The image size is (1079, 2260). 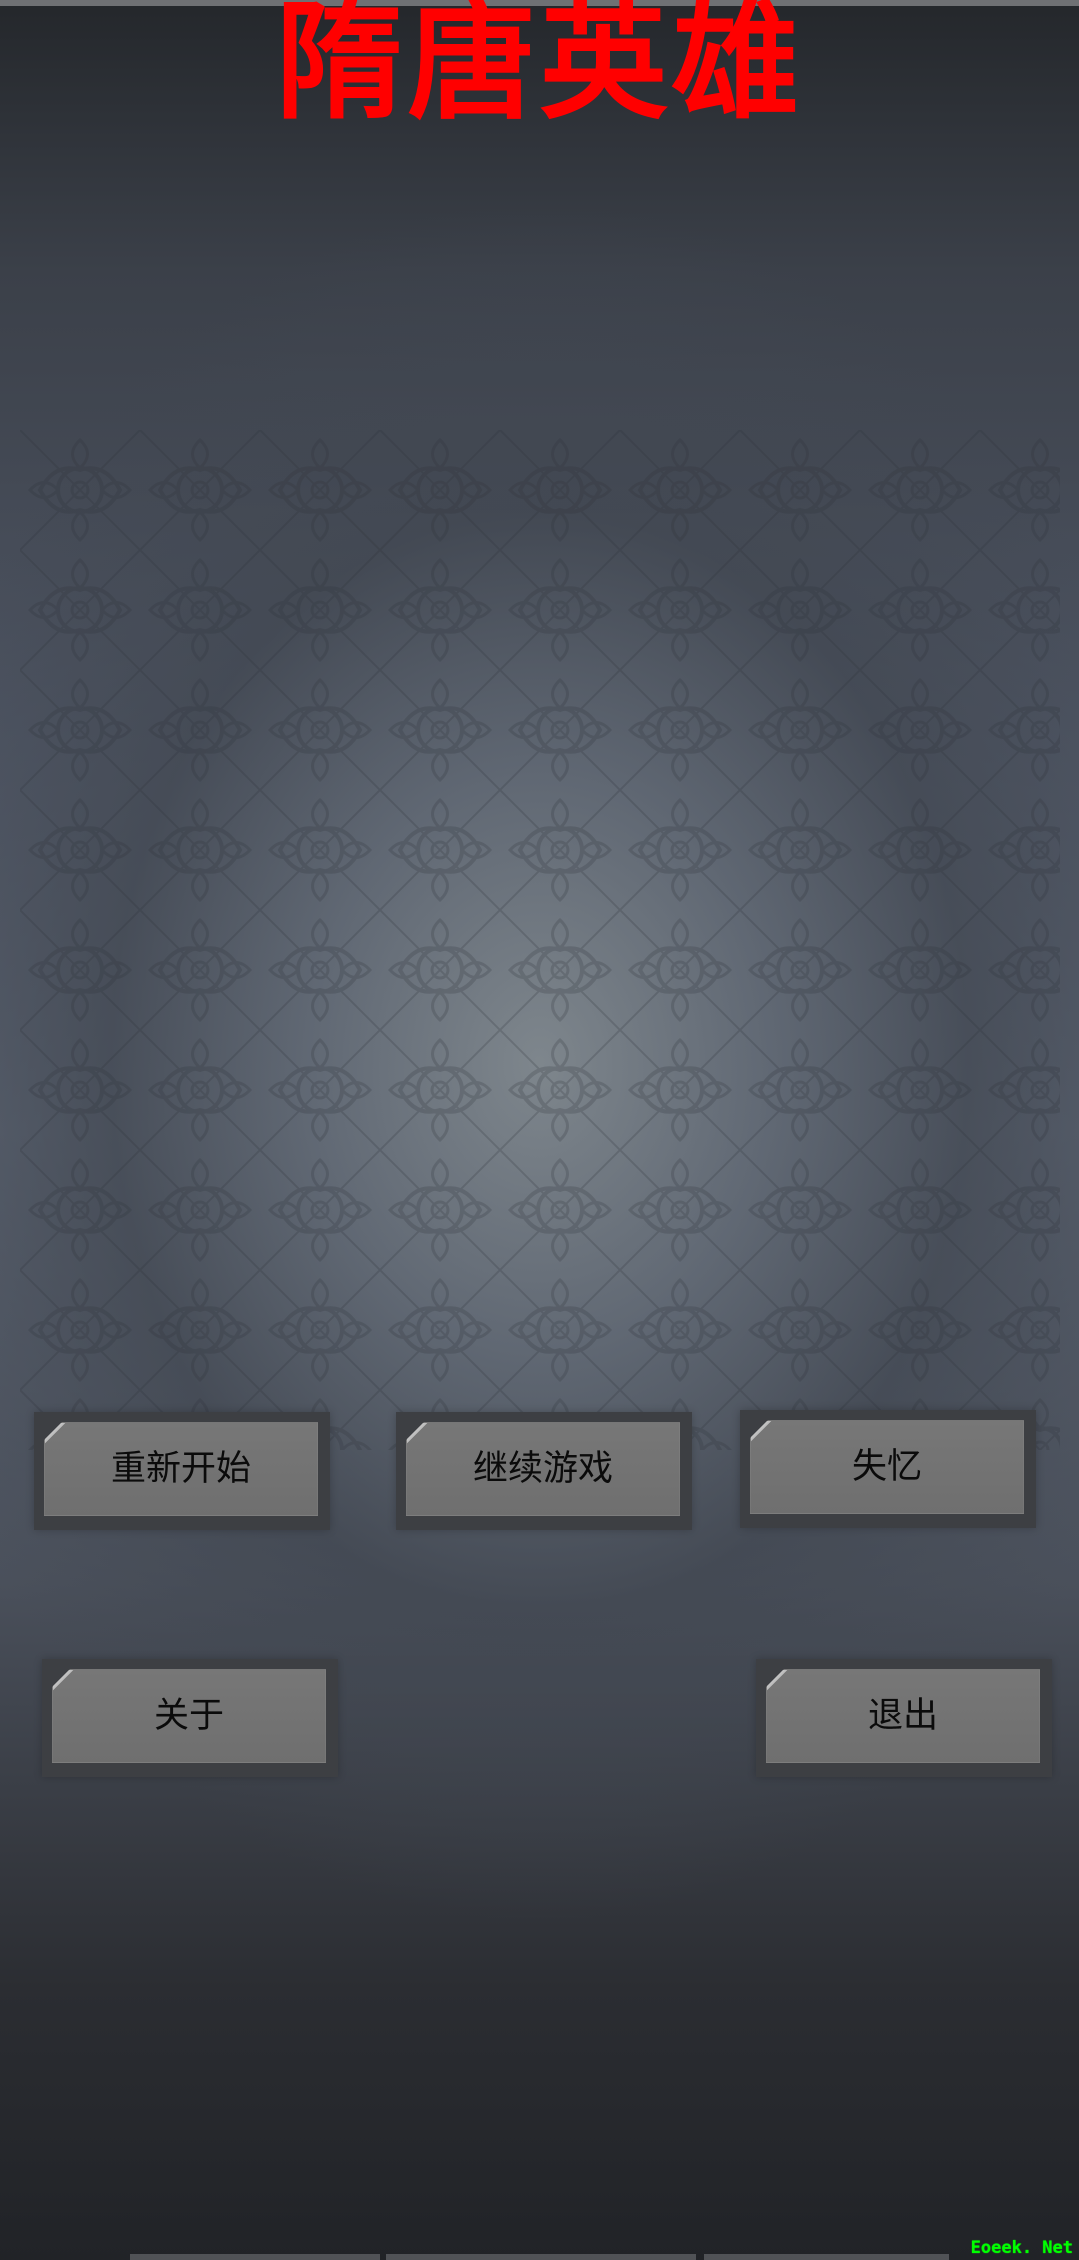 I want to click on about-button: 关于, so click(x=190, y=1718).